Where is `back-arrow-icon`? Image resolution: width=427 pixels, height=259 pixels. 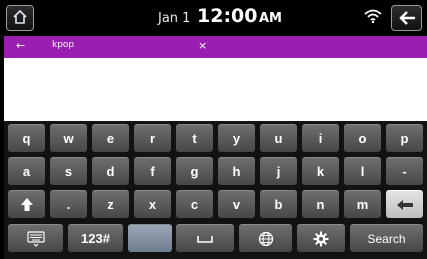
back-arrow-icon is located at coordinates (407, 18).